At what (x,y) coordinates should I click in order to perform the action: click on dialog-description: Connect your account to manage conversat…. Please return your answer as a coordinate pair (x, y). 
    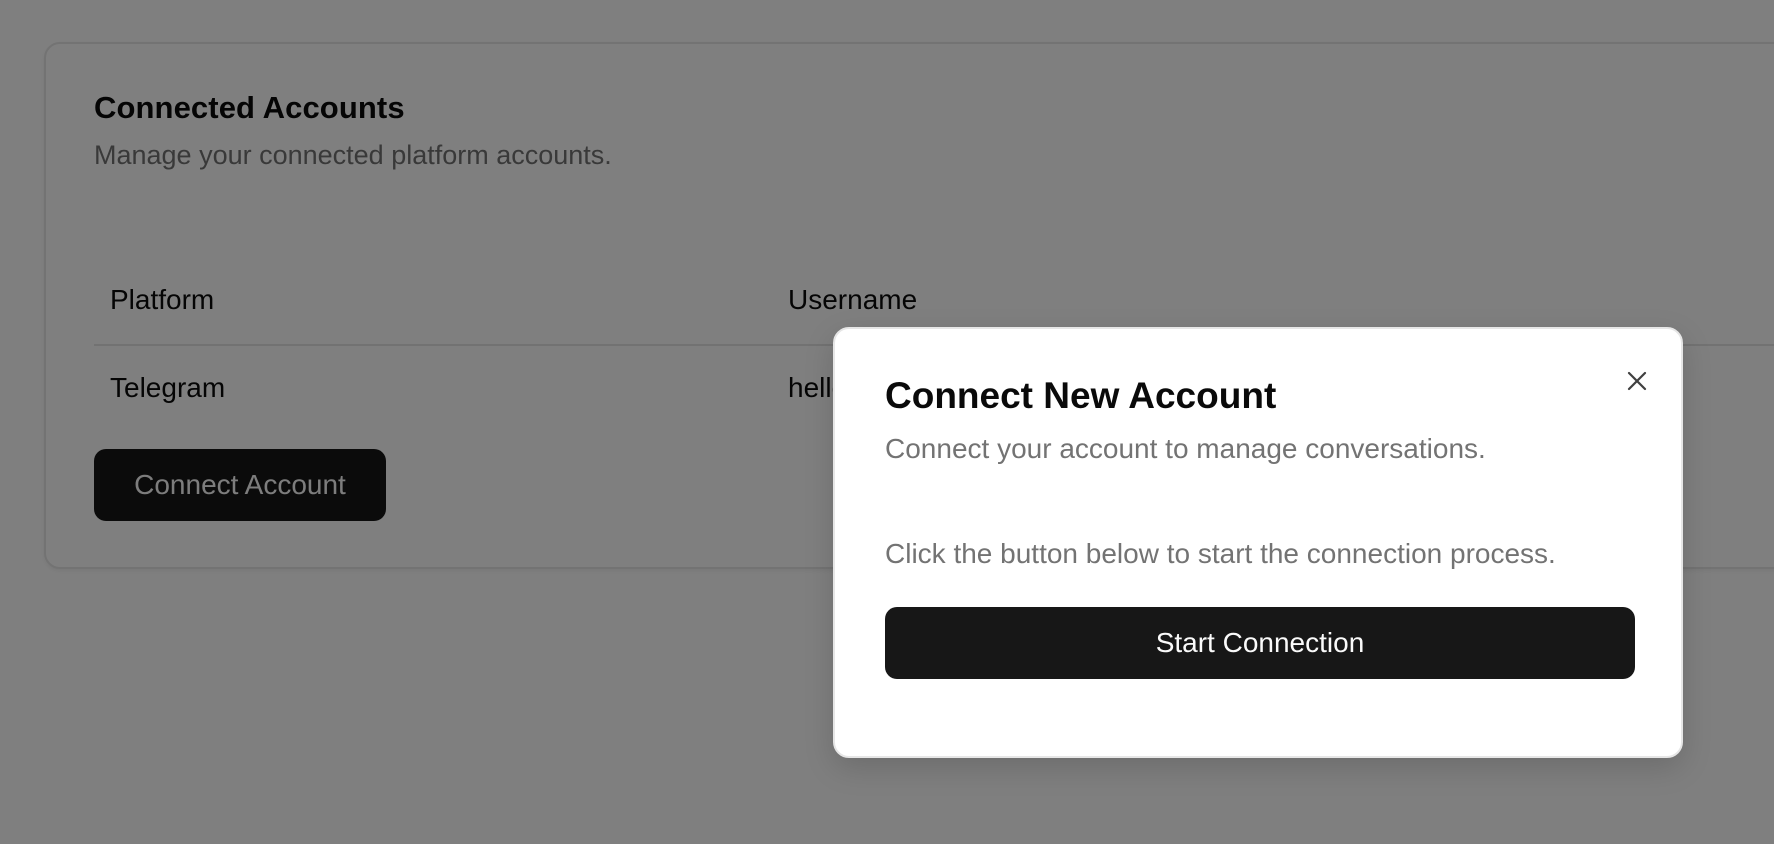
    Looking at the image, I should click on (1185, 448).